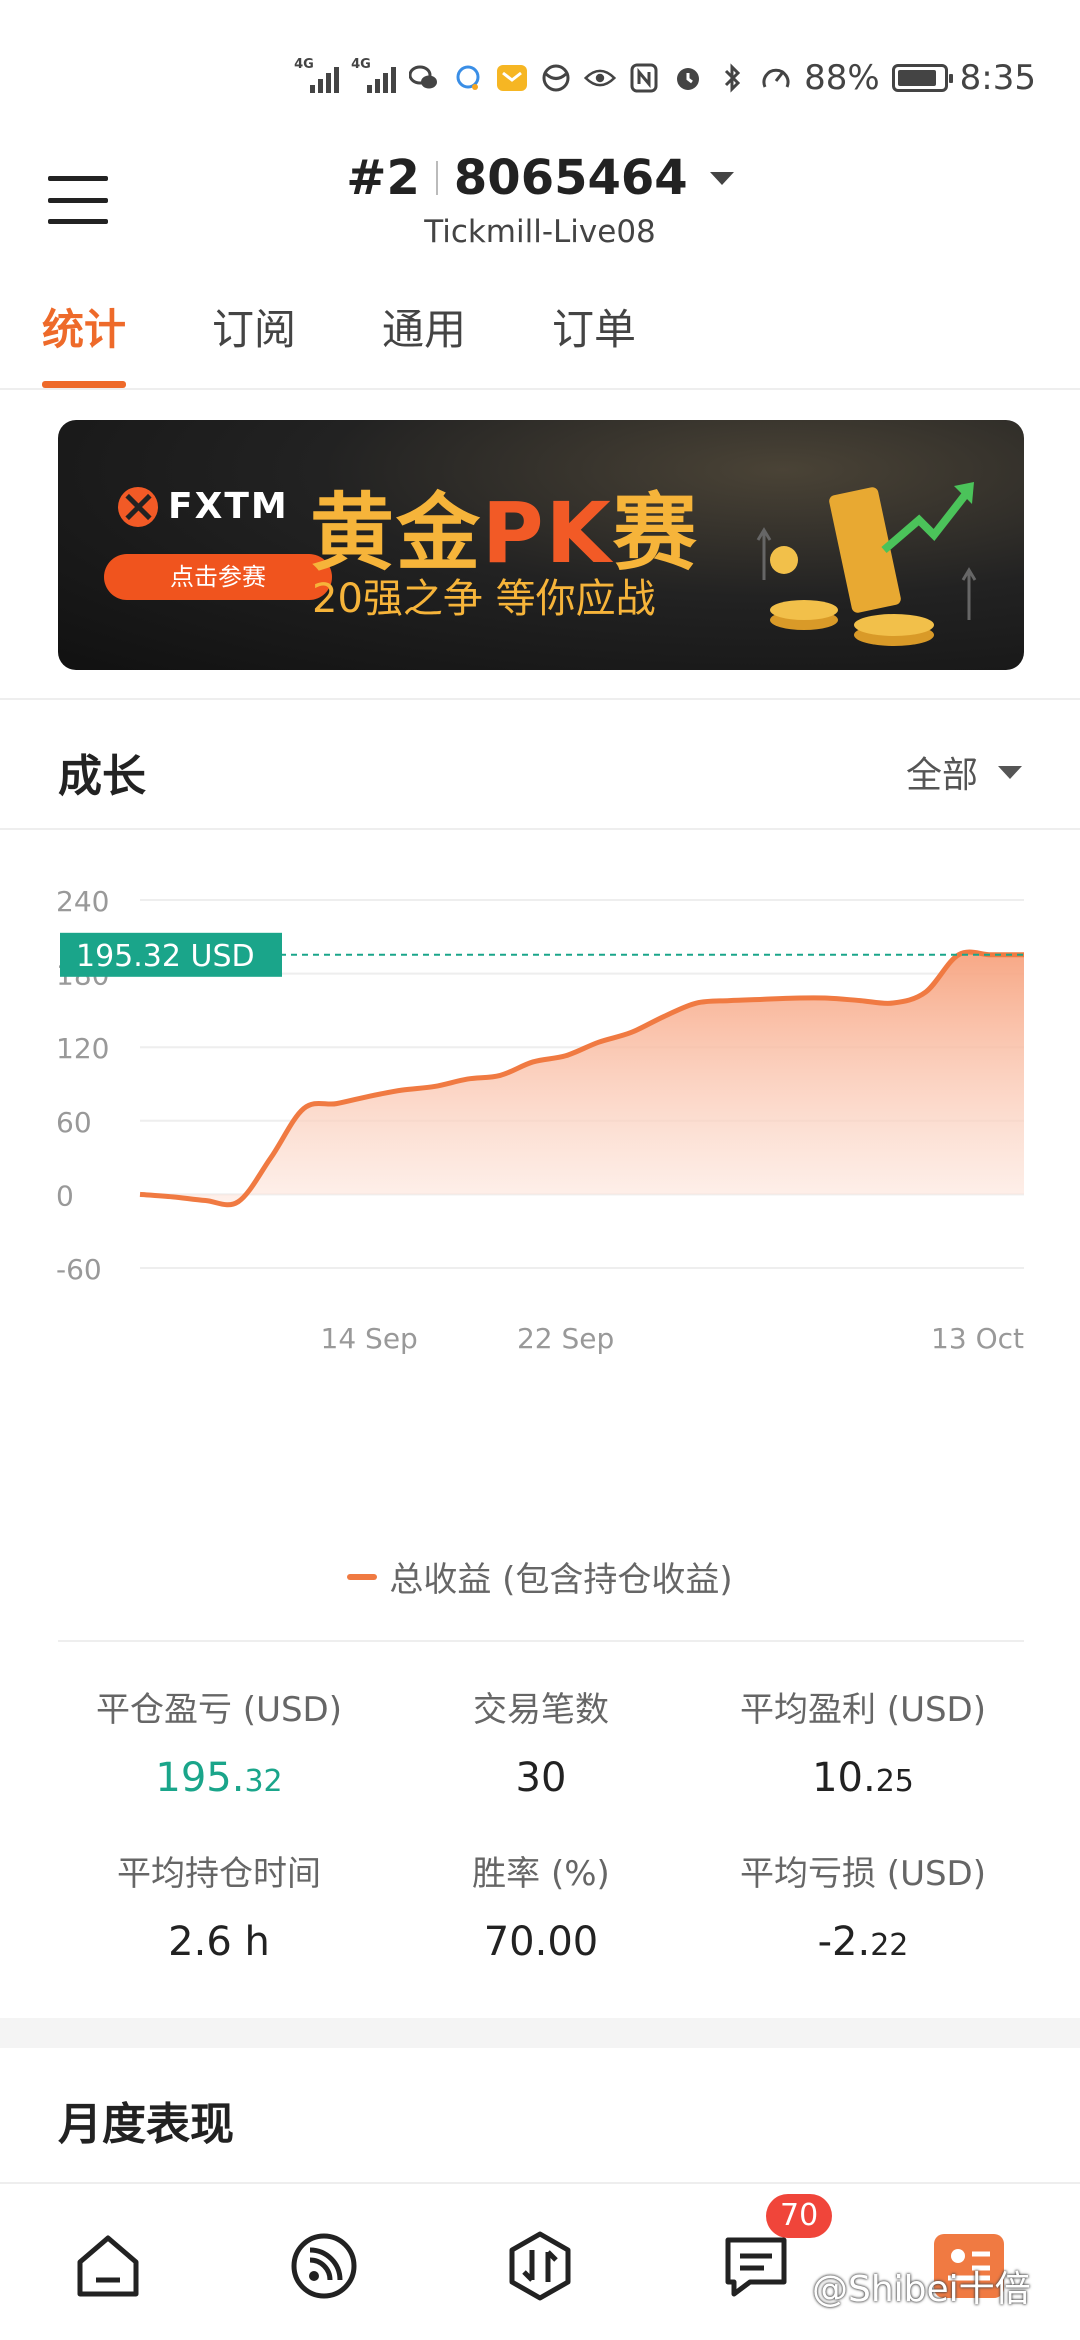 The image size is (1080, 2340). I want to click on range-selector: 全部, so click(964, 772).